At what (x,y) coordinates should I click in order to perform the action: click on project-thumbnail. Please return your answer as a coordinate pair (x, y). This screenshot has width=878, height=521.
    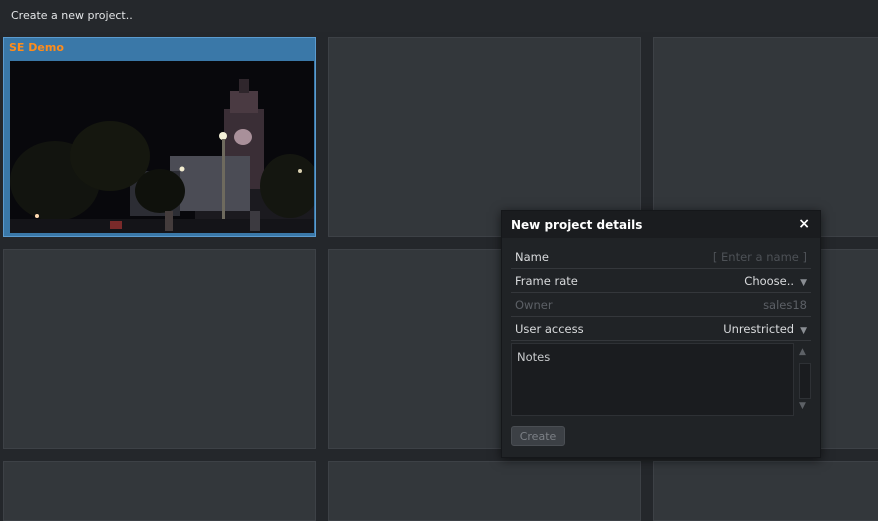
    Looking at the image, I should click on (162, 147).